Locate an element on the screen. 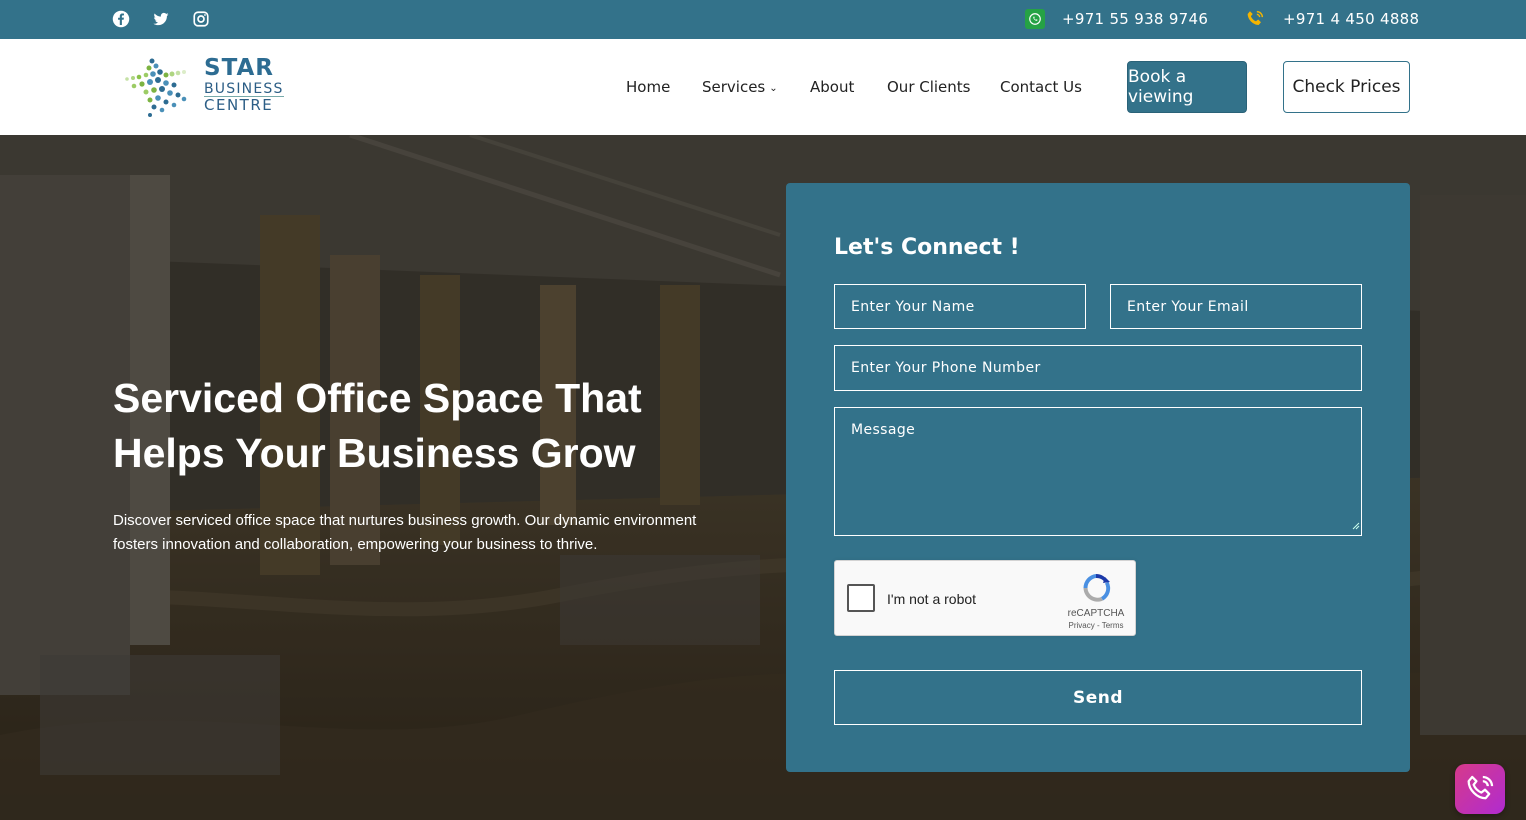 This screenshot has height=820, width=1526. recaptcha-label: I'm not a robot is located at coordinates (932, 599).